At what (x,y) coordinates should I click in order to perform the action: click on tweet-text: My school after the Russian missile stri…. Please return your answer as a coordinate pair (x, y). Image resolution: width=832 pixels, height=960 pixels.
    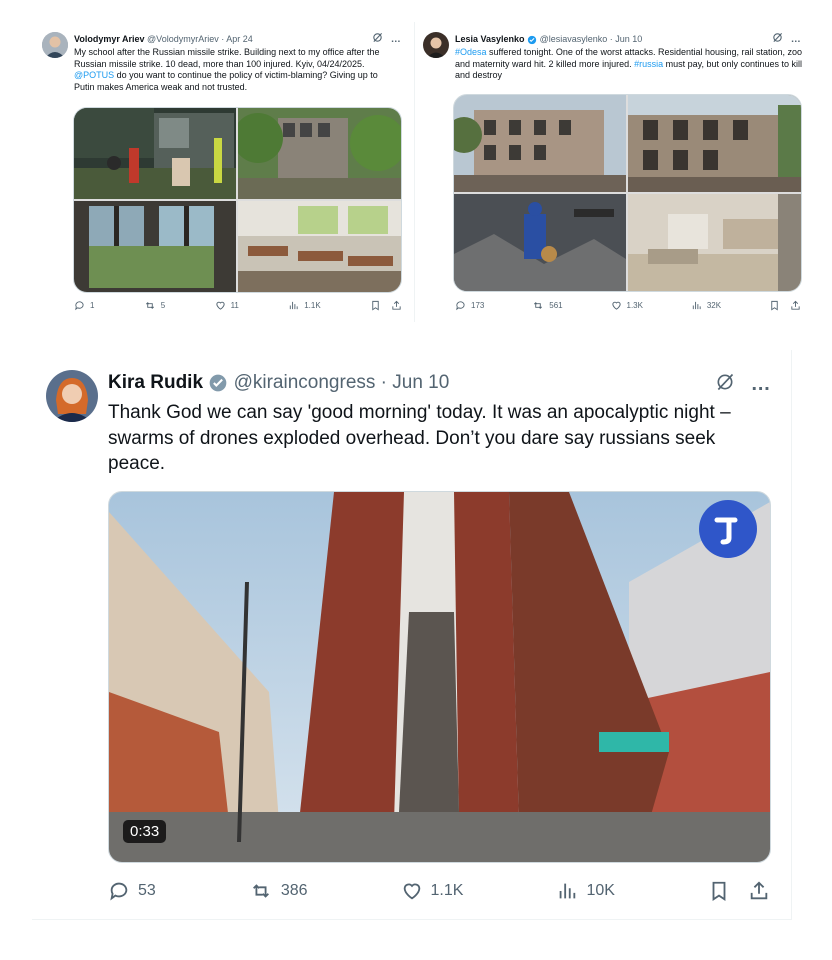
    Looking at the image, I should click on (235, 70).